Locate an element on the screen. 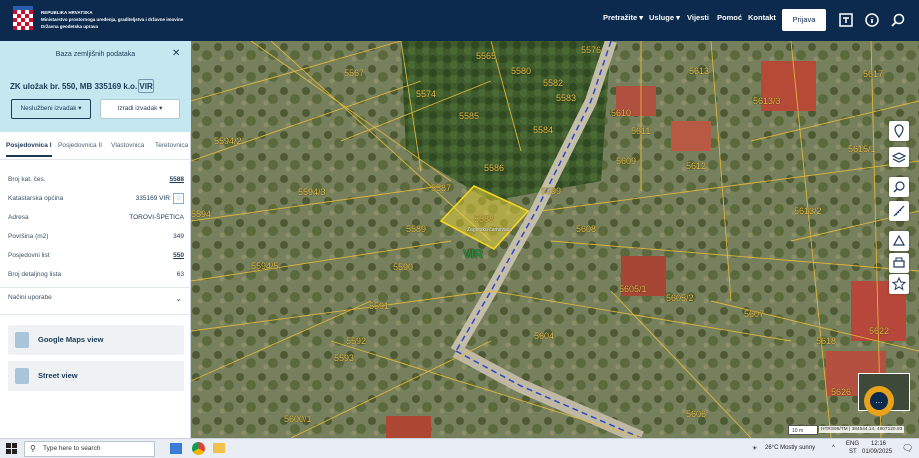 The height and width of the screenshot is (458, 919). parcel-number-label: 5586 is located at coordinates (494, 168).